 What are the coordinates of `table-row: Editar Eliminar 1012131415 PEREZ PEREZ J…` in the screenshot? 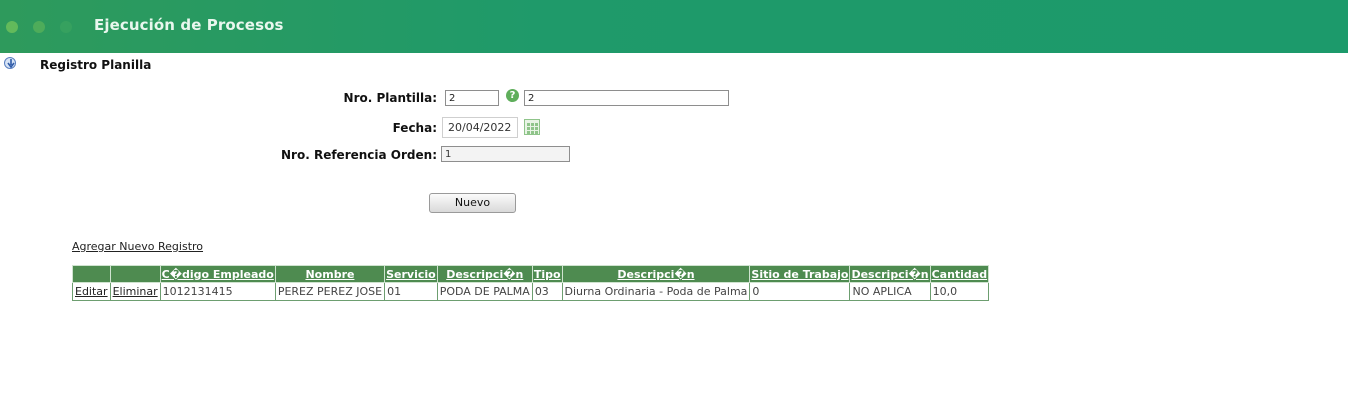 It's located at (531, 291).